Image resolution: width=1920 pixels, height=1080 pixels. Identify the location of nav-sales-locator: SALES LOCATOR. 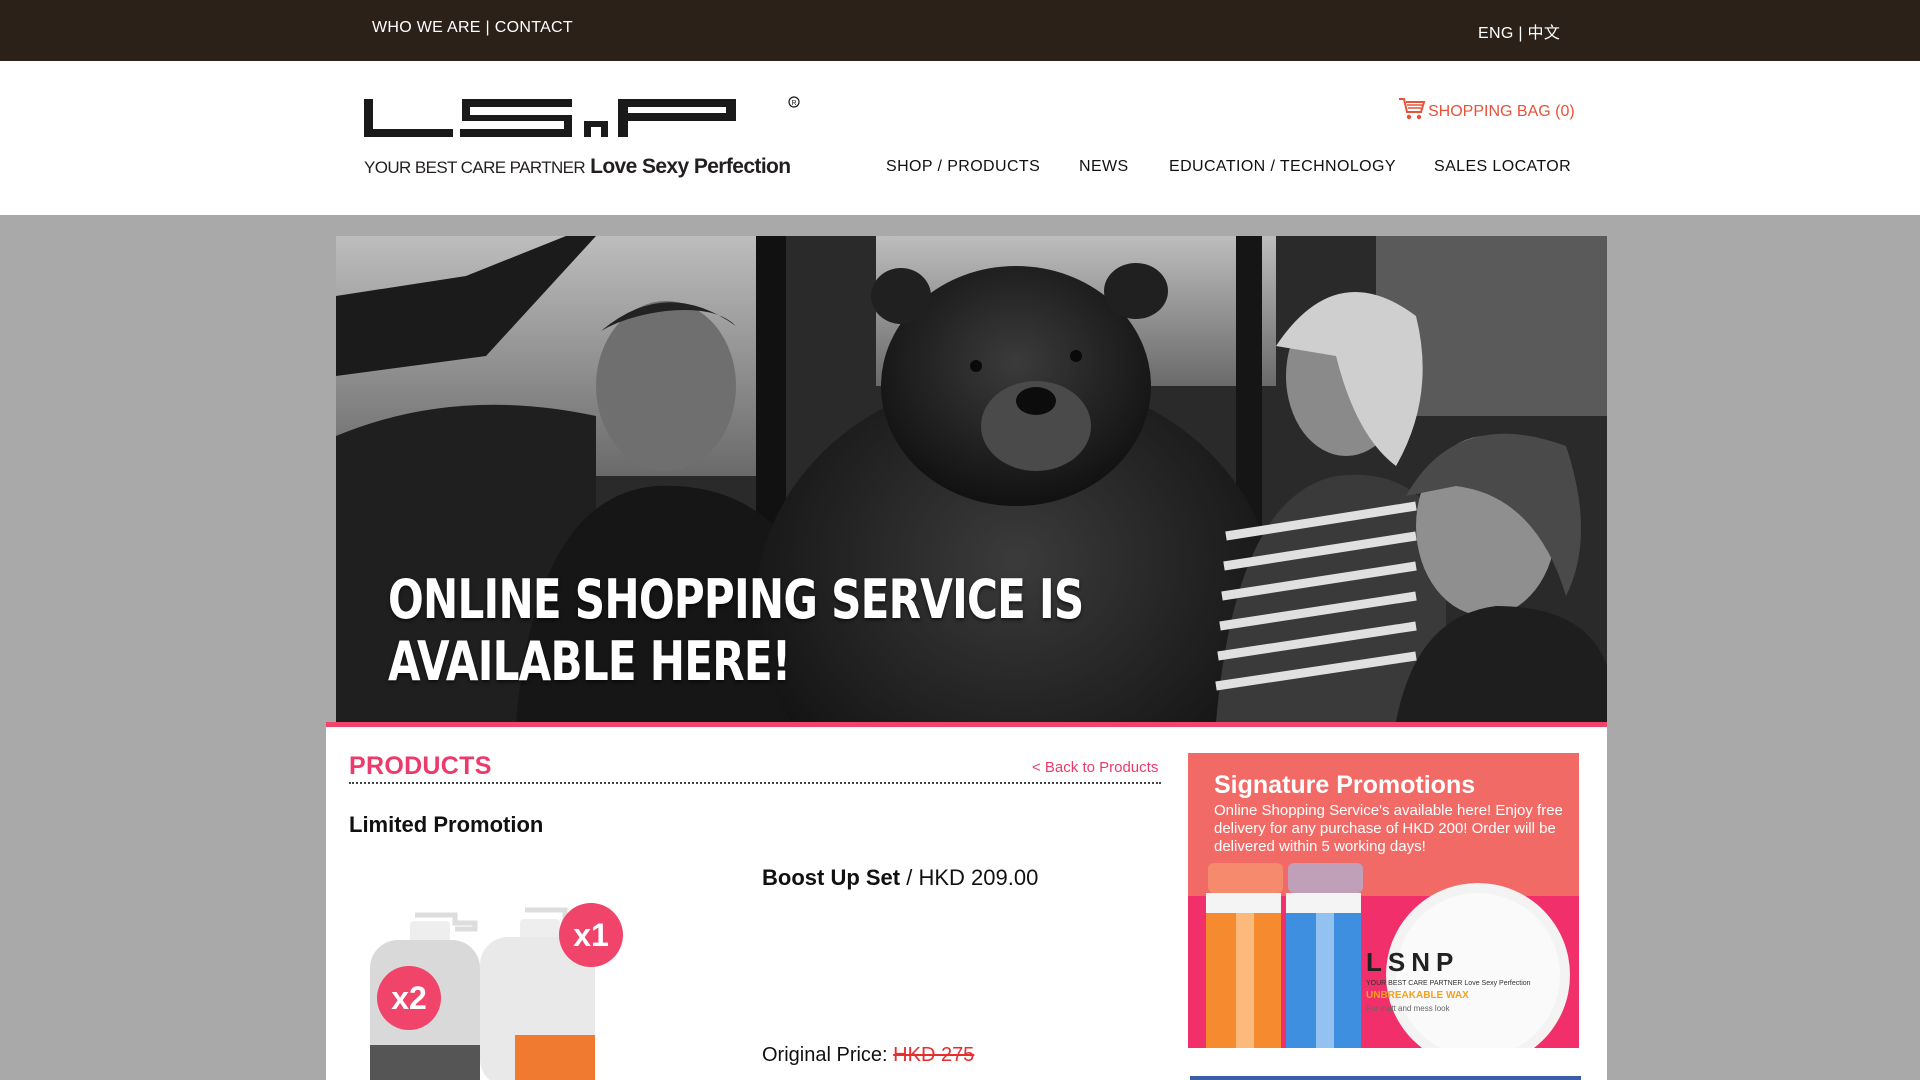
(1502, 167).